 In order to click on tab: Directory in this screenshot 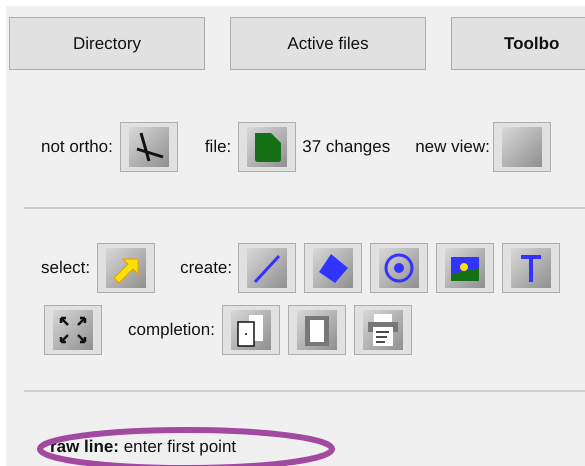, I will do `click(107, 43)`.